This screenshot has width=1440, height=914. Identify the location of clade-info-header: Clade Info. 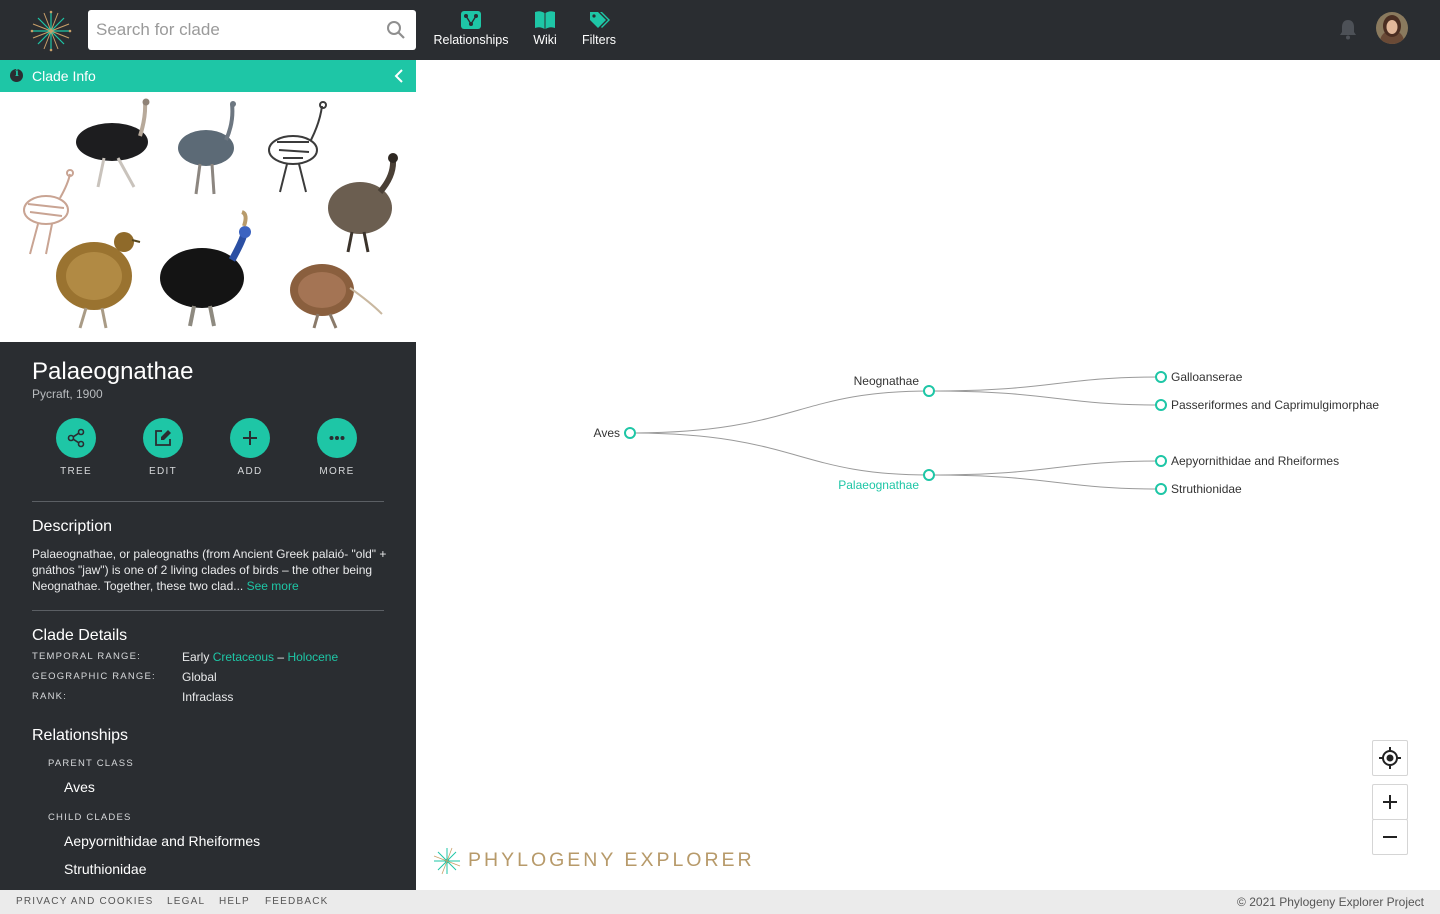
(208, 76).